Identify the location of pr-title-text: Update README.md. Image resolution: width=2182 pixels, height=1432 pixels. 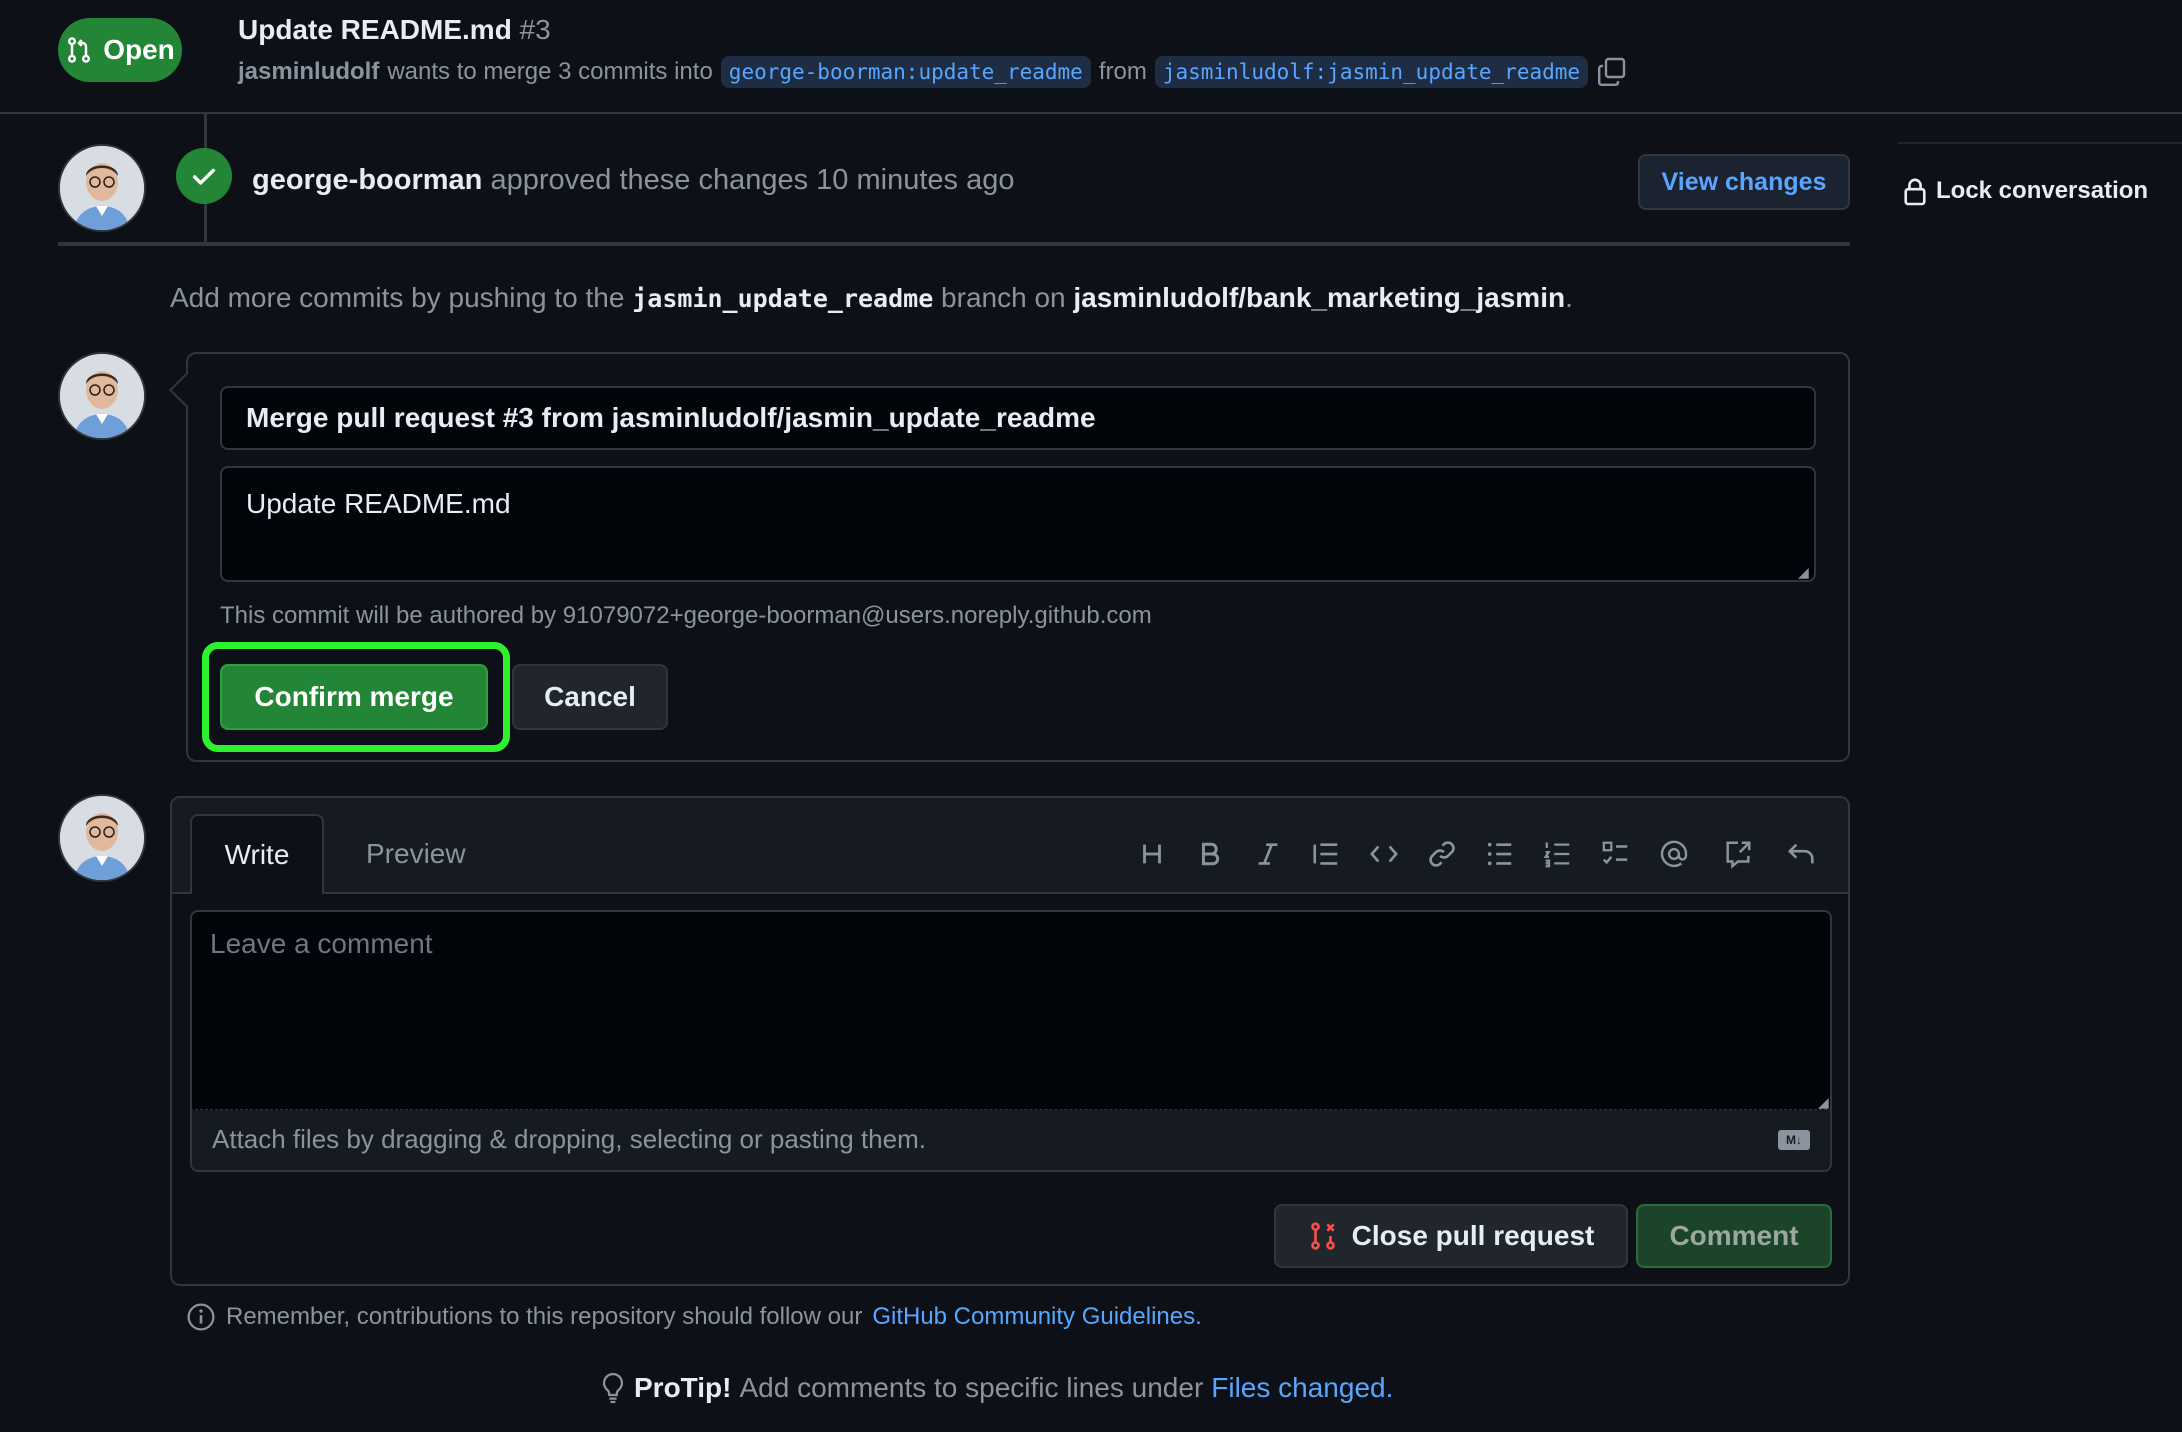
(375, 29).